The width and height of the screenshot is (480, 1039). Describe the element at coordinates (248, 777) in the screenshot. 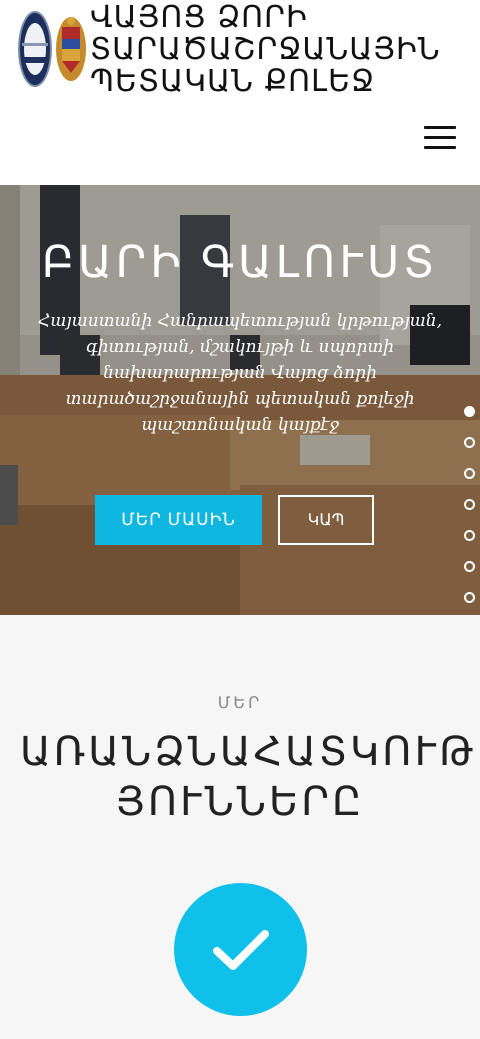

I see `features-title: ԱՌԱՆՁՆԱՀԱՏԿՈՒԹ ՅՈՒՆՆԵՐԸ` at that location.